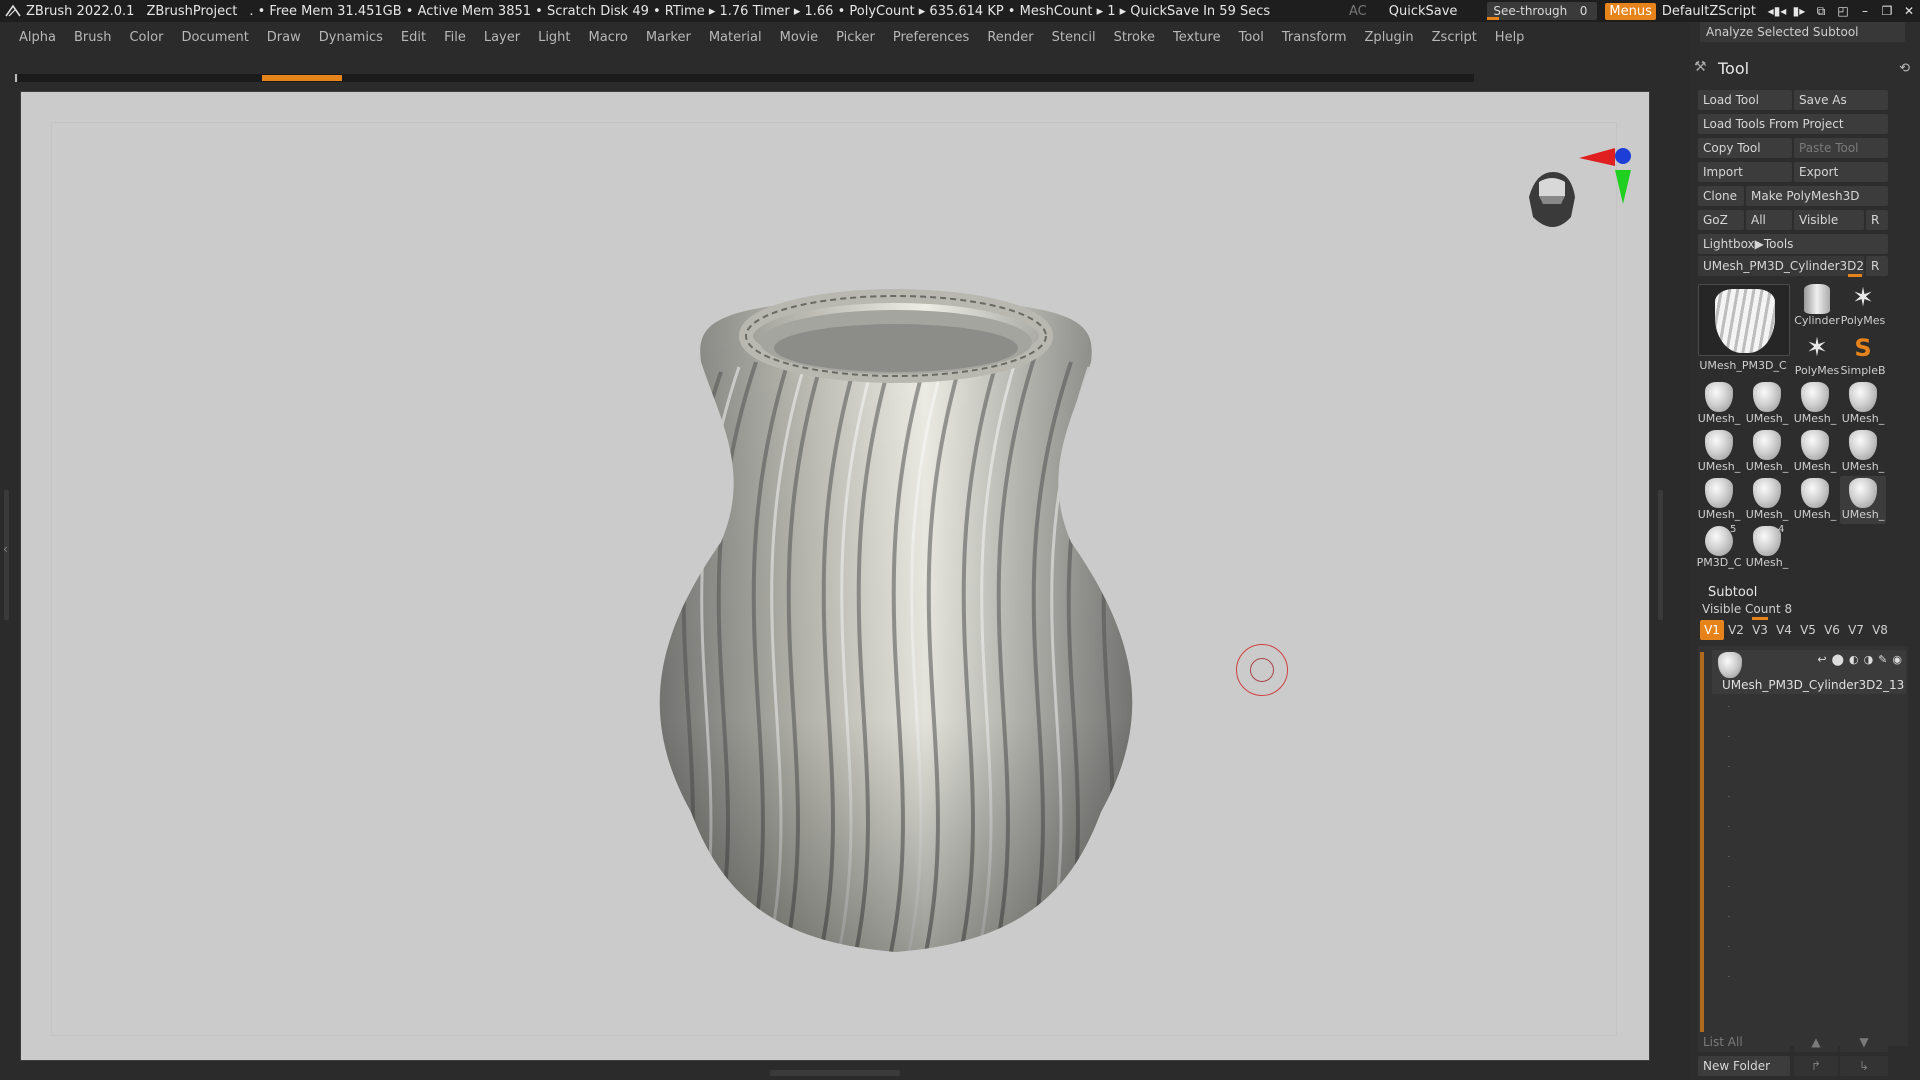 This screenshot has height=1080, width=1920. I want to click on menus-toggle: Menus, so click(1630, 11).